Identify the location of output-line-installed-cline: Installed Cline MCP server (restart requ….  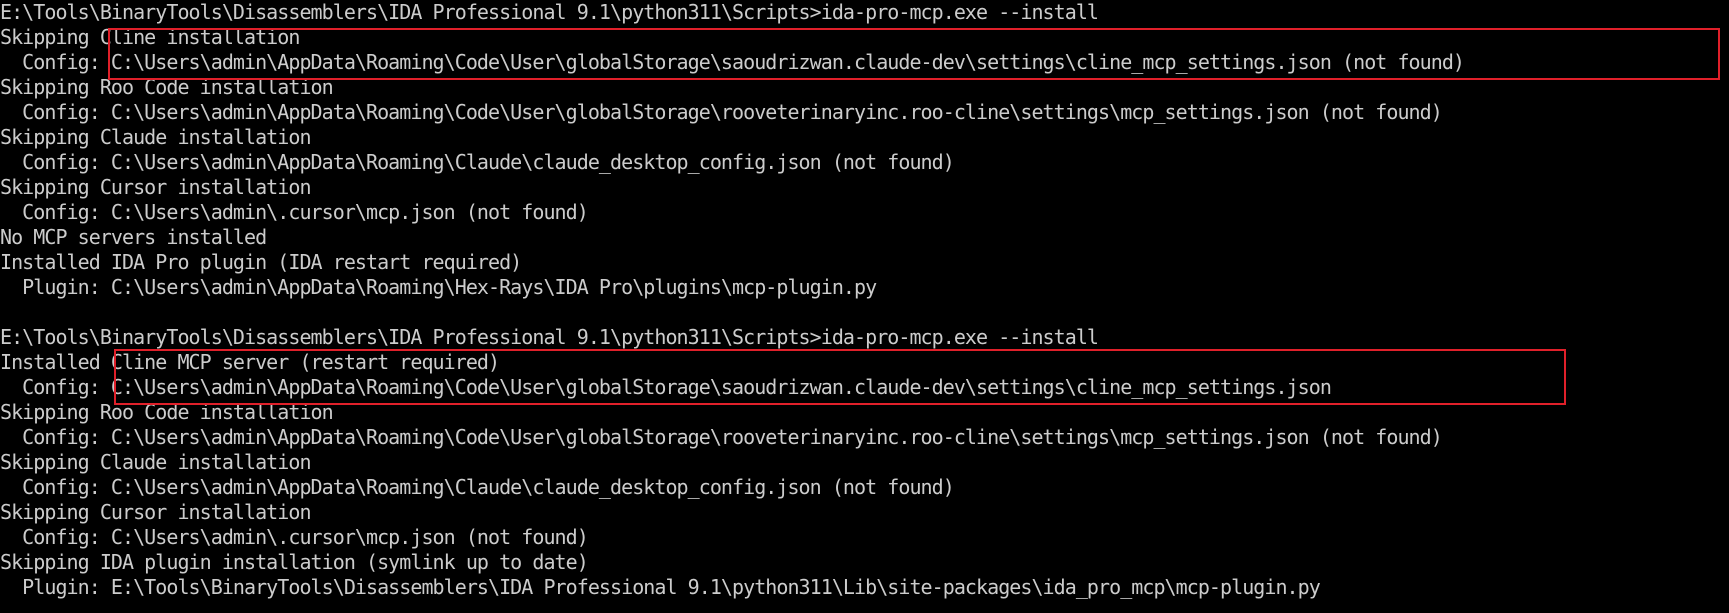
(250, 362).